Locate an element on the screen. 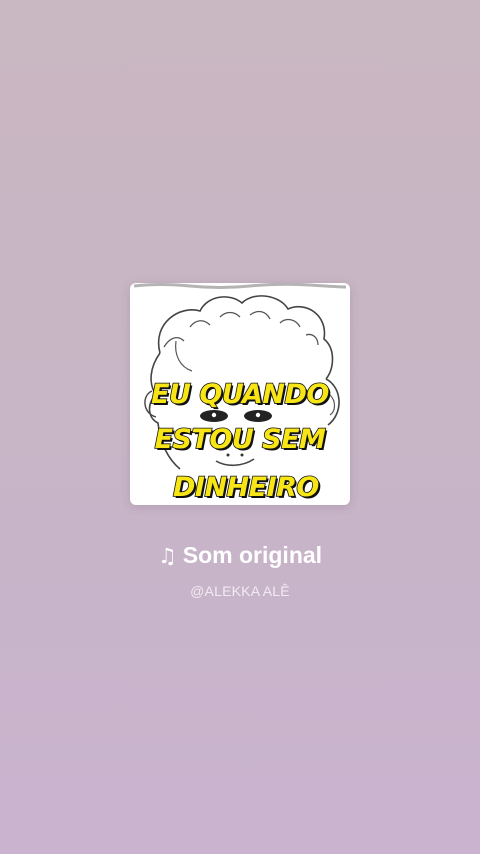  music-note-icon: ♫ is located at coordinates (167, 556).